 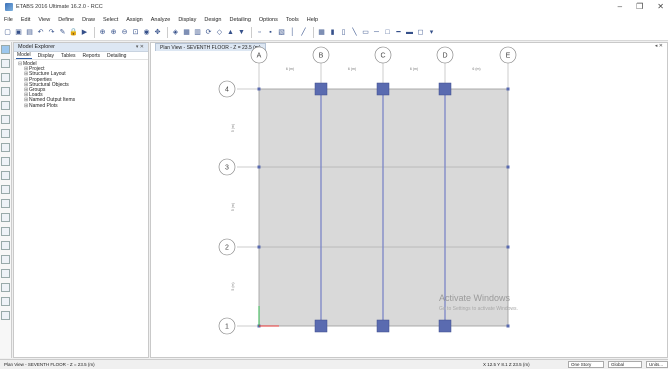 I want to click on tab-reports: Reports, so click(x=91, y=56).